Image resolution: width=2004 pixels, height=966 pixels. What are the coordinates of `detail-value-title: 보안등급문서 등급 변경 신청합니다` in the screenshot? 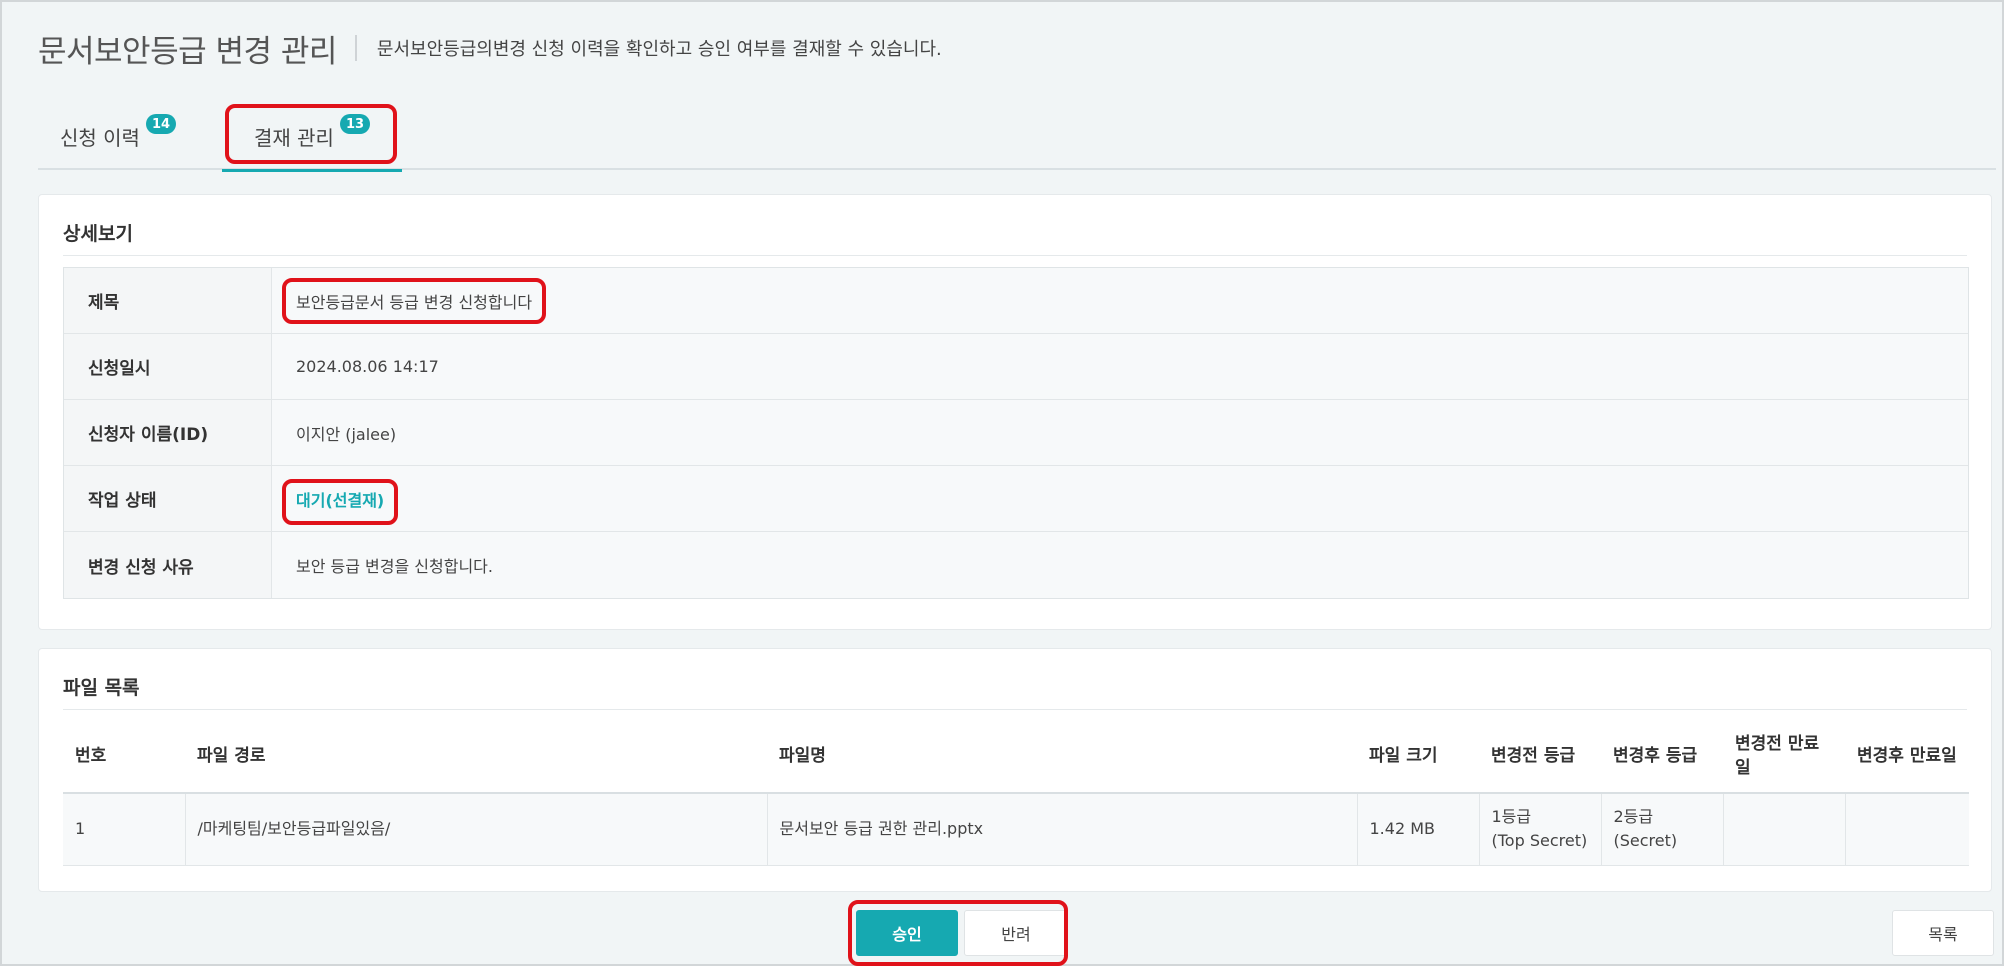 It's located at (1120, 300).